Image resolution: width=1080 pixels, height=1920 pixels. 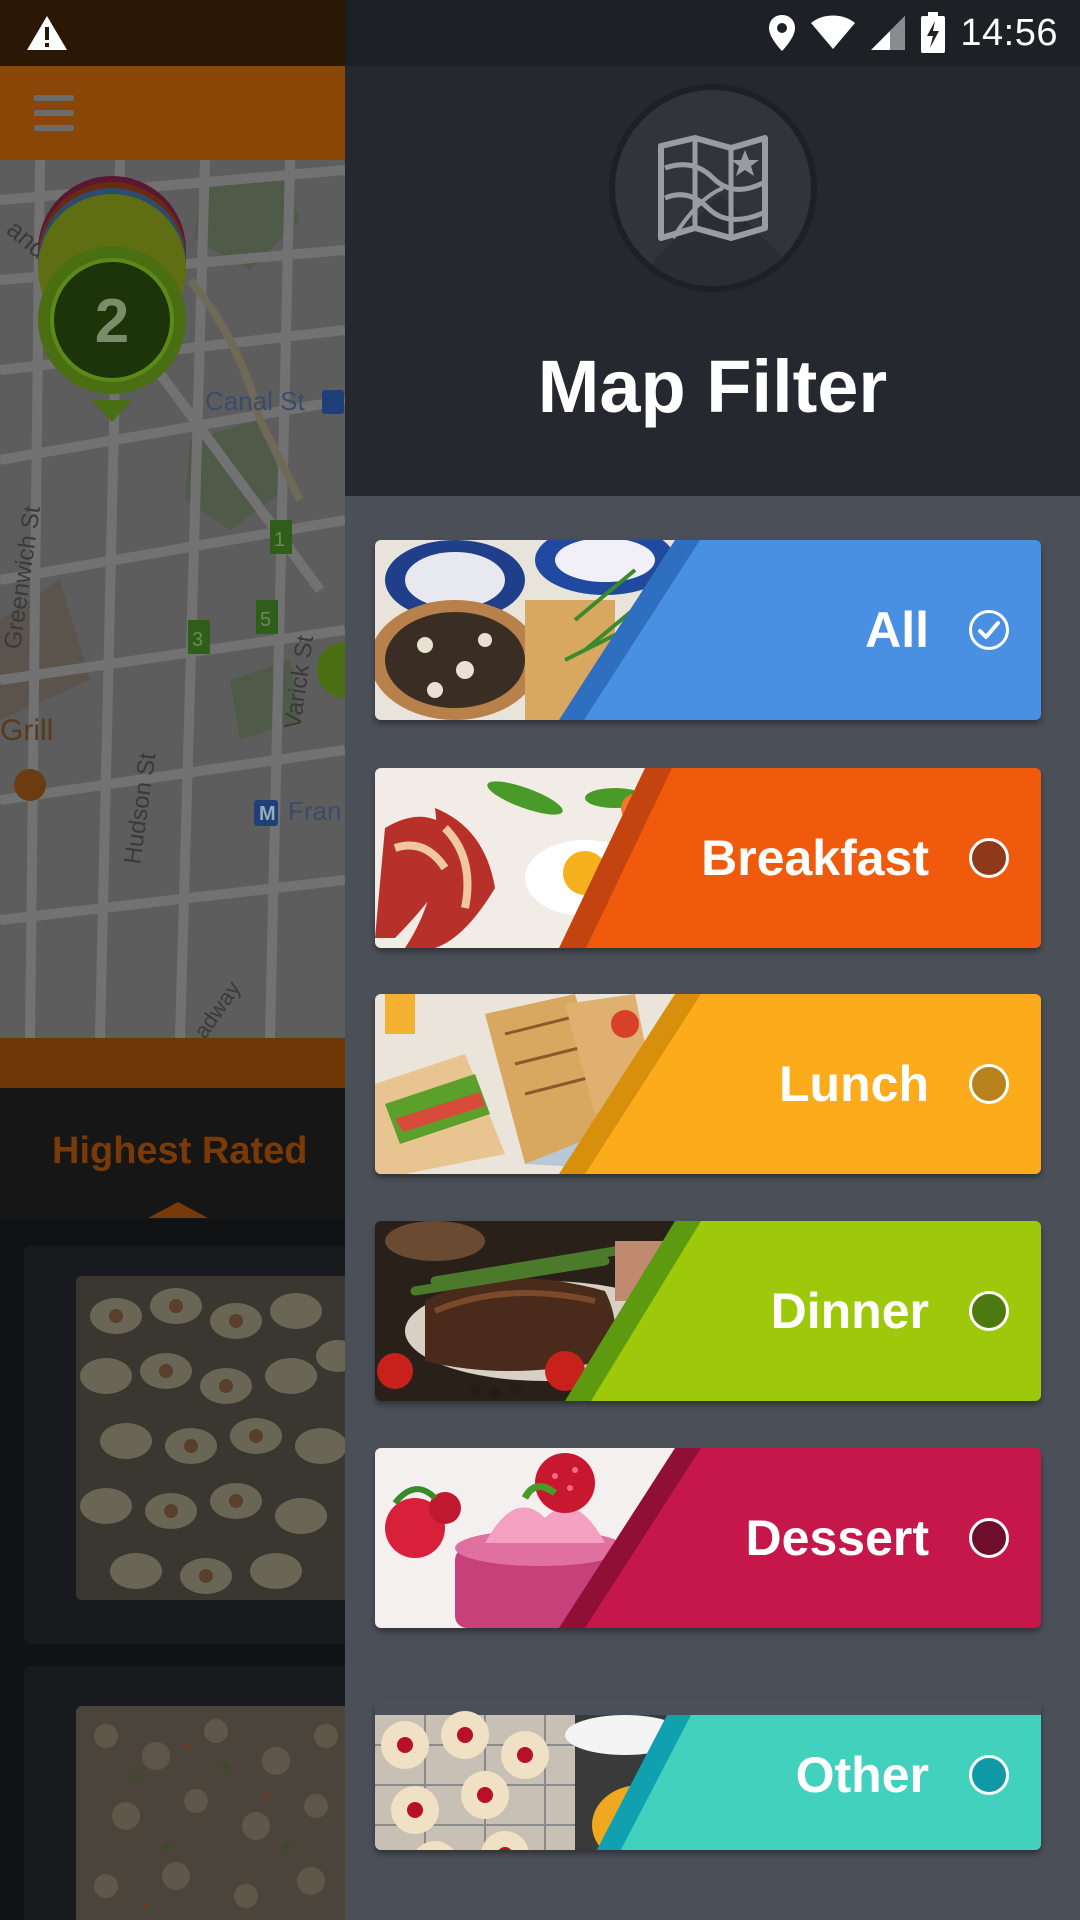 I want to click on status-icons: 14:56, so click(x=913, y=33).